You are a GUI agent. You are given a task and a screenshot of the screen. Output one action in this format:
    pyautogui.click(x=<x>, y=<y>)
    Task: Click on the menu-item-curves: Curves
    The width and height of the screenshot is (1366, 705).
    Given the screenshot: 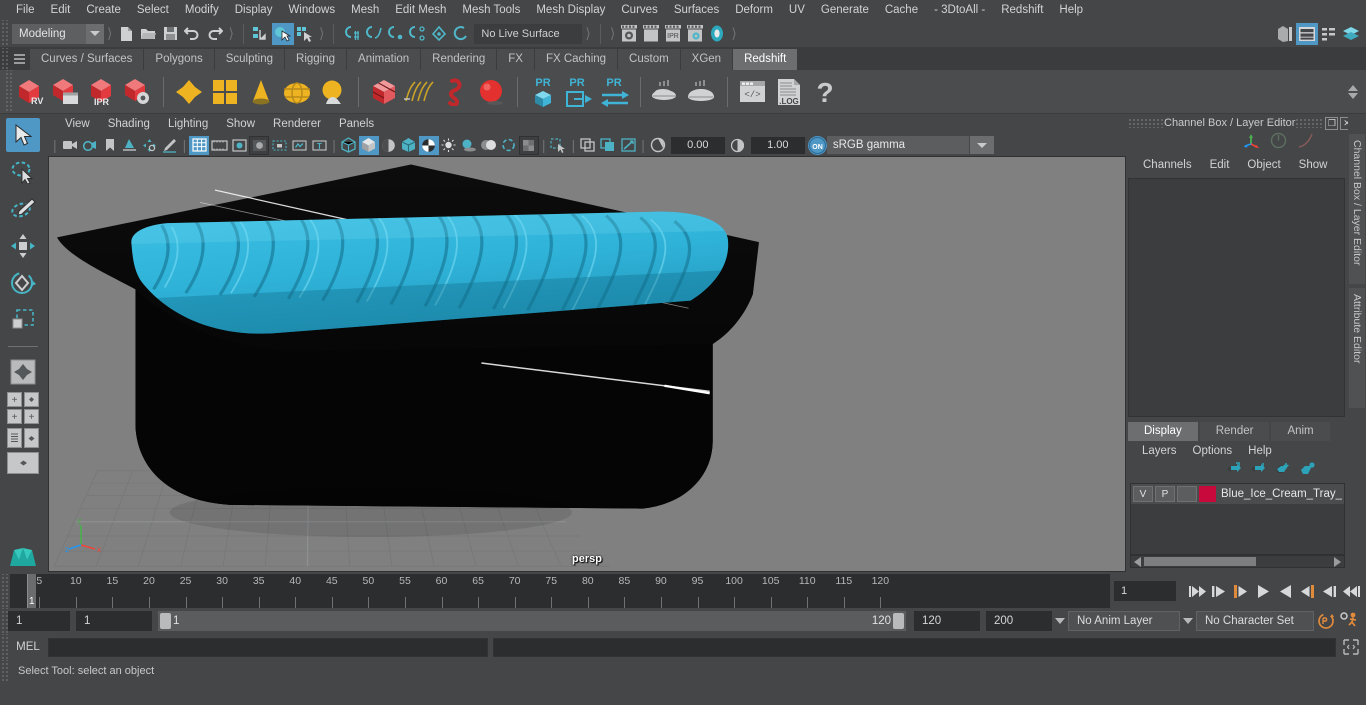 What is the action you would take?
    pyautogui.click(x=639, y=10)
    